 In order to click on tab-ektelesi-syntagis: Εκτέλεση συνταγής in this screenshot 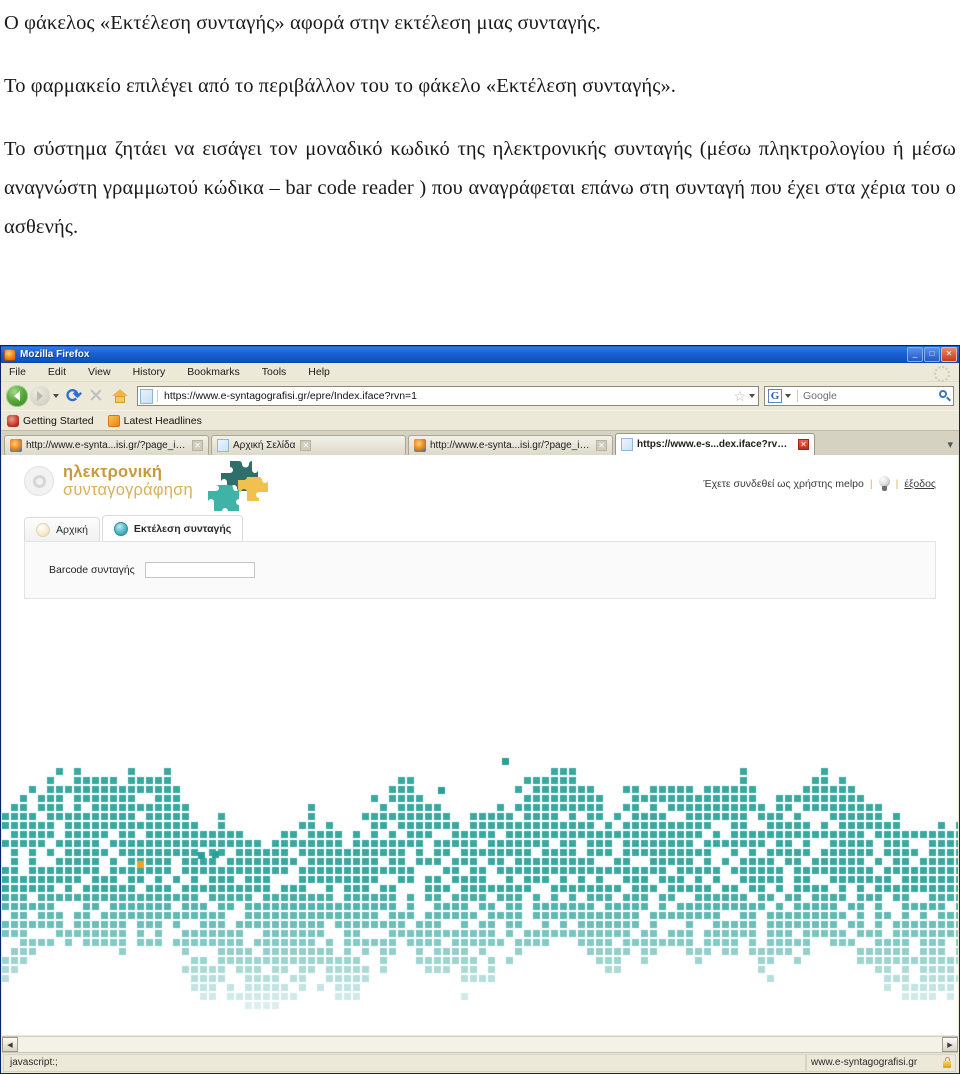, I will do `click(172, 528)`.